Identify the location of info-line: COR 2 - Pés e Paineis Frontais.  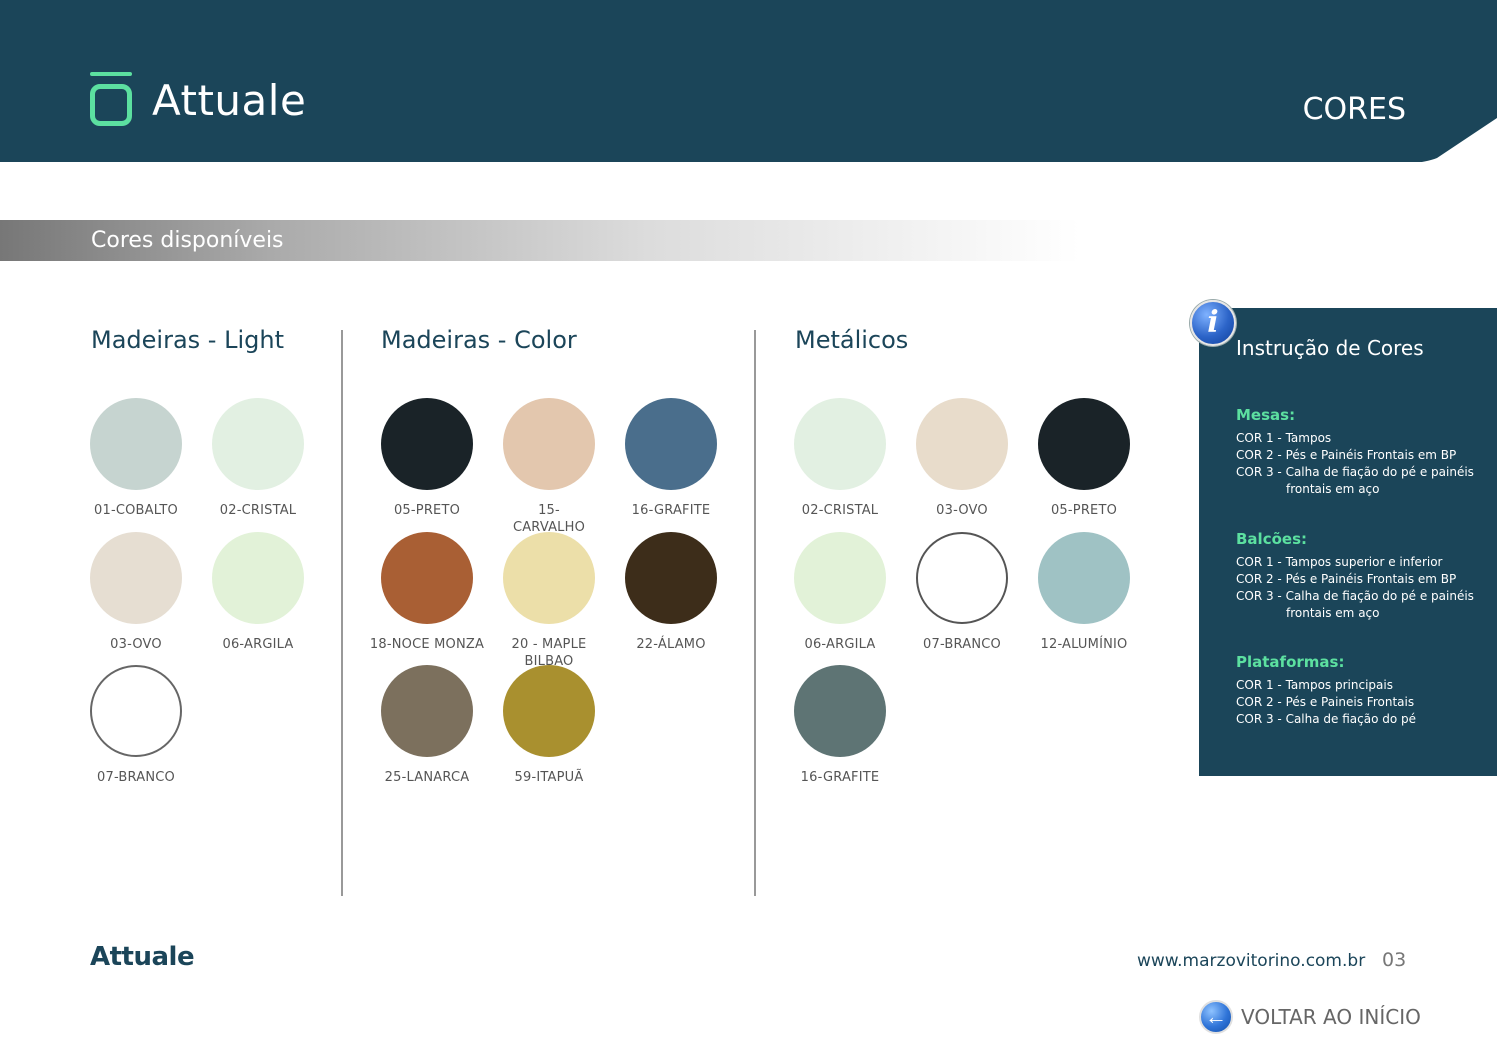
(1325, 702).